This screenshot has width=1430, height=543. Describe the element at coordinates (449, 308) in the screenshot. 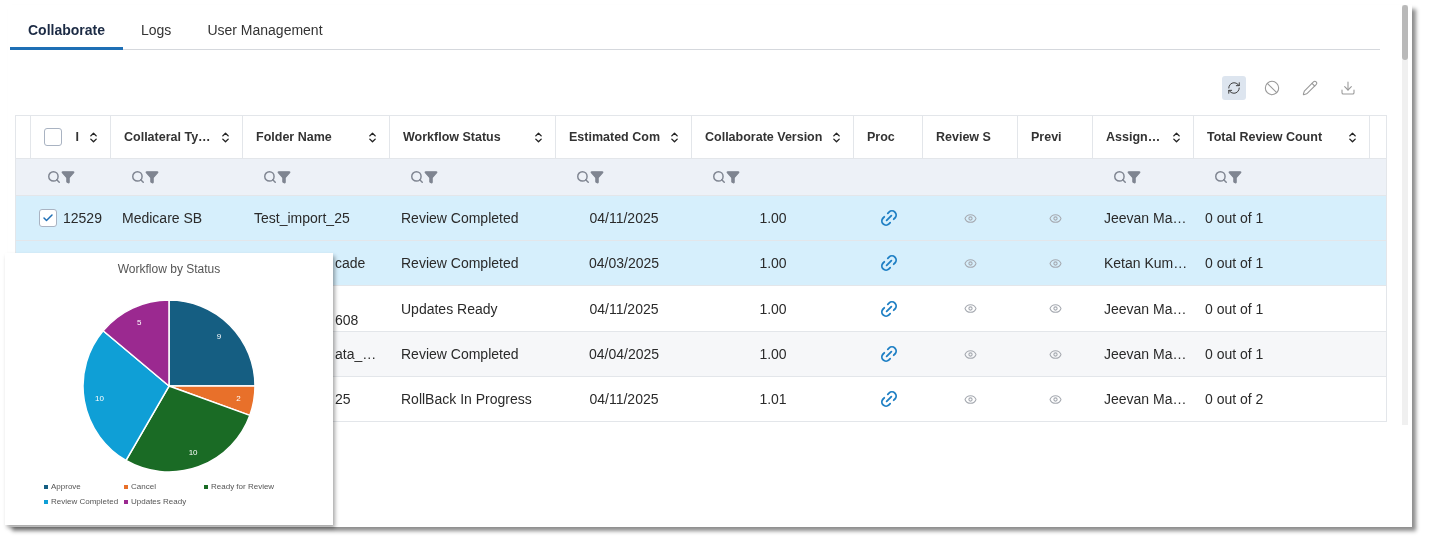

I see `table-cell: Updates Ready` at that location.